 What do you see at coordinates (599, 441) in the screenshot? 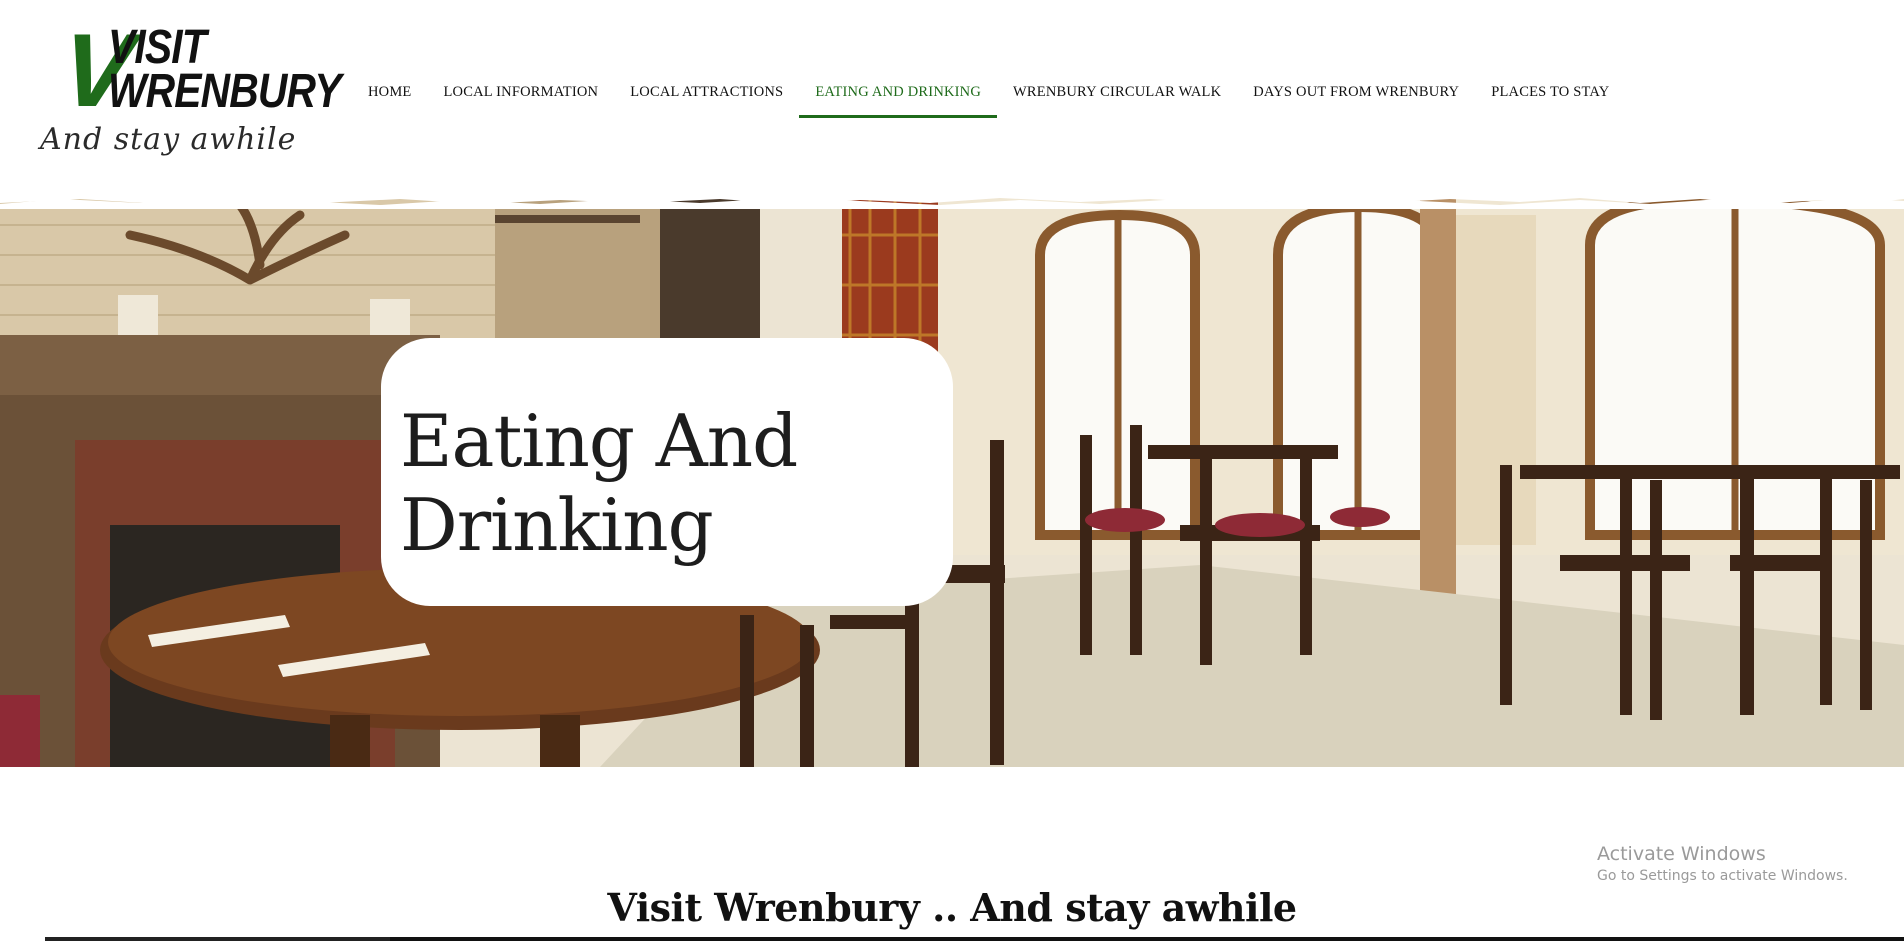
I see `page-title-line-1: Eating And` at bounding box center [599, 441].